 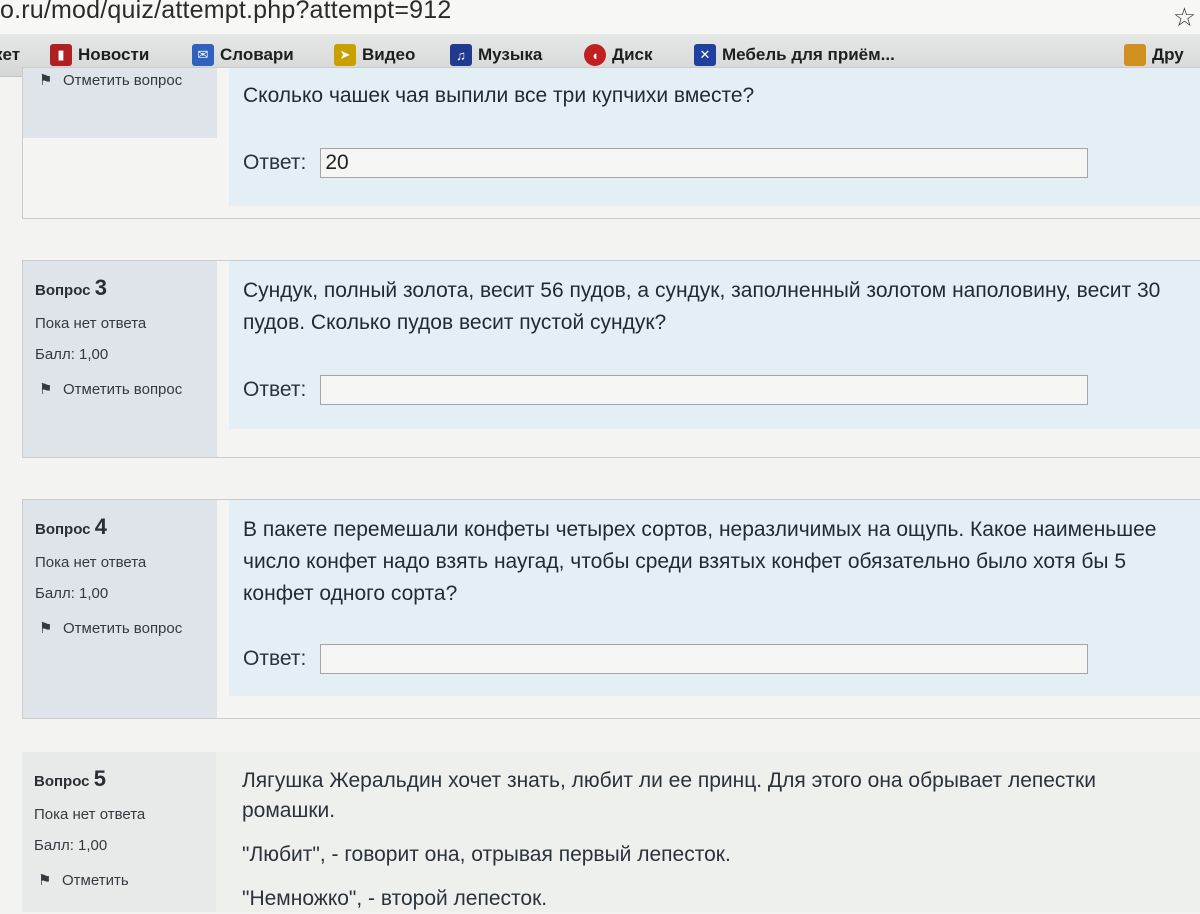 I want to click on bookmark-label: кет, so click(x=10, y=54).